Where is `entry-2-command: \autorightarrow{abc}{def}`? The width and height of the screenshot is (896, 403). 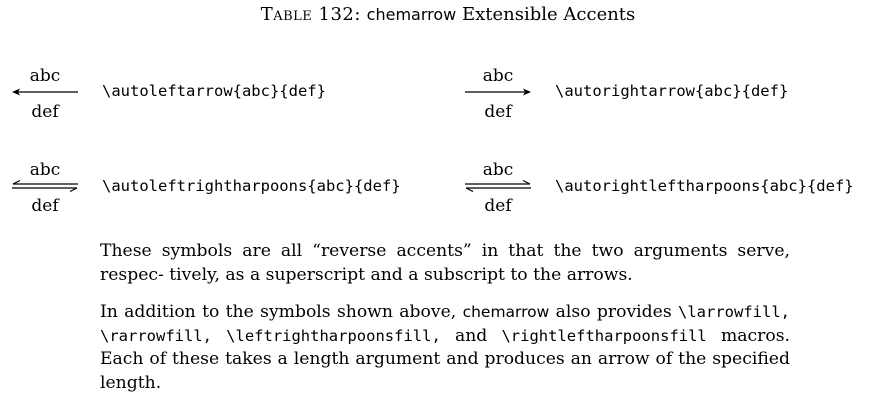
entry-2-command: \autorightarrow{abc}{def} is located at coordinates (672, 91).